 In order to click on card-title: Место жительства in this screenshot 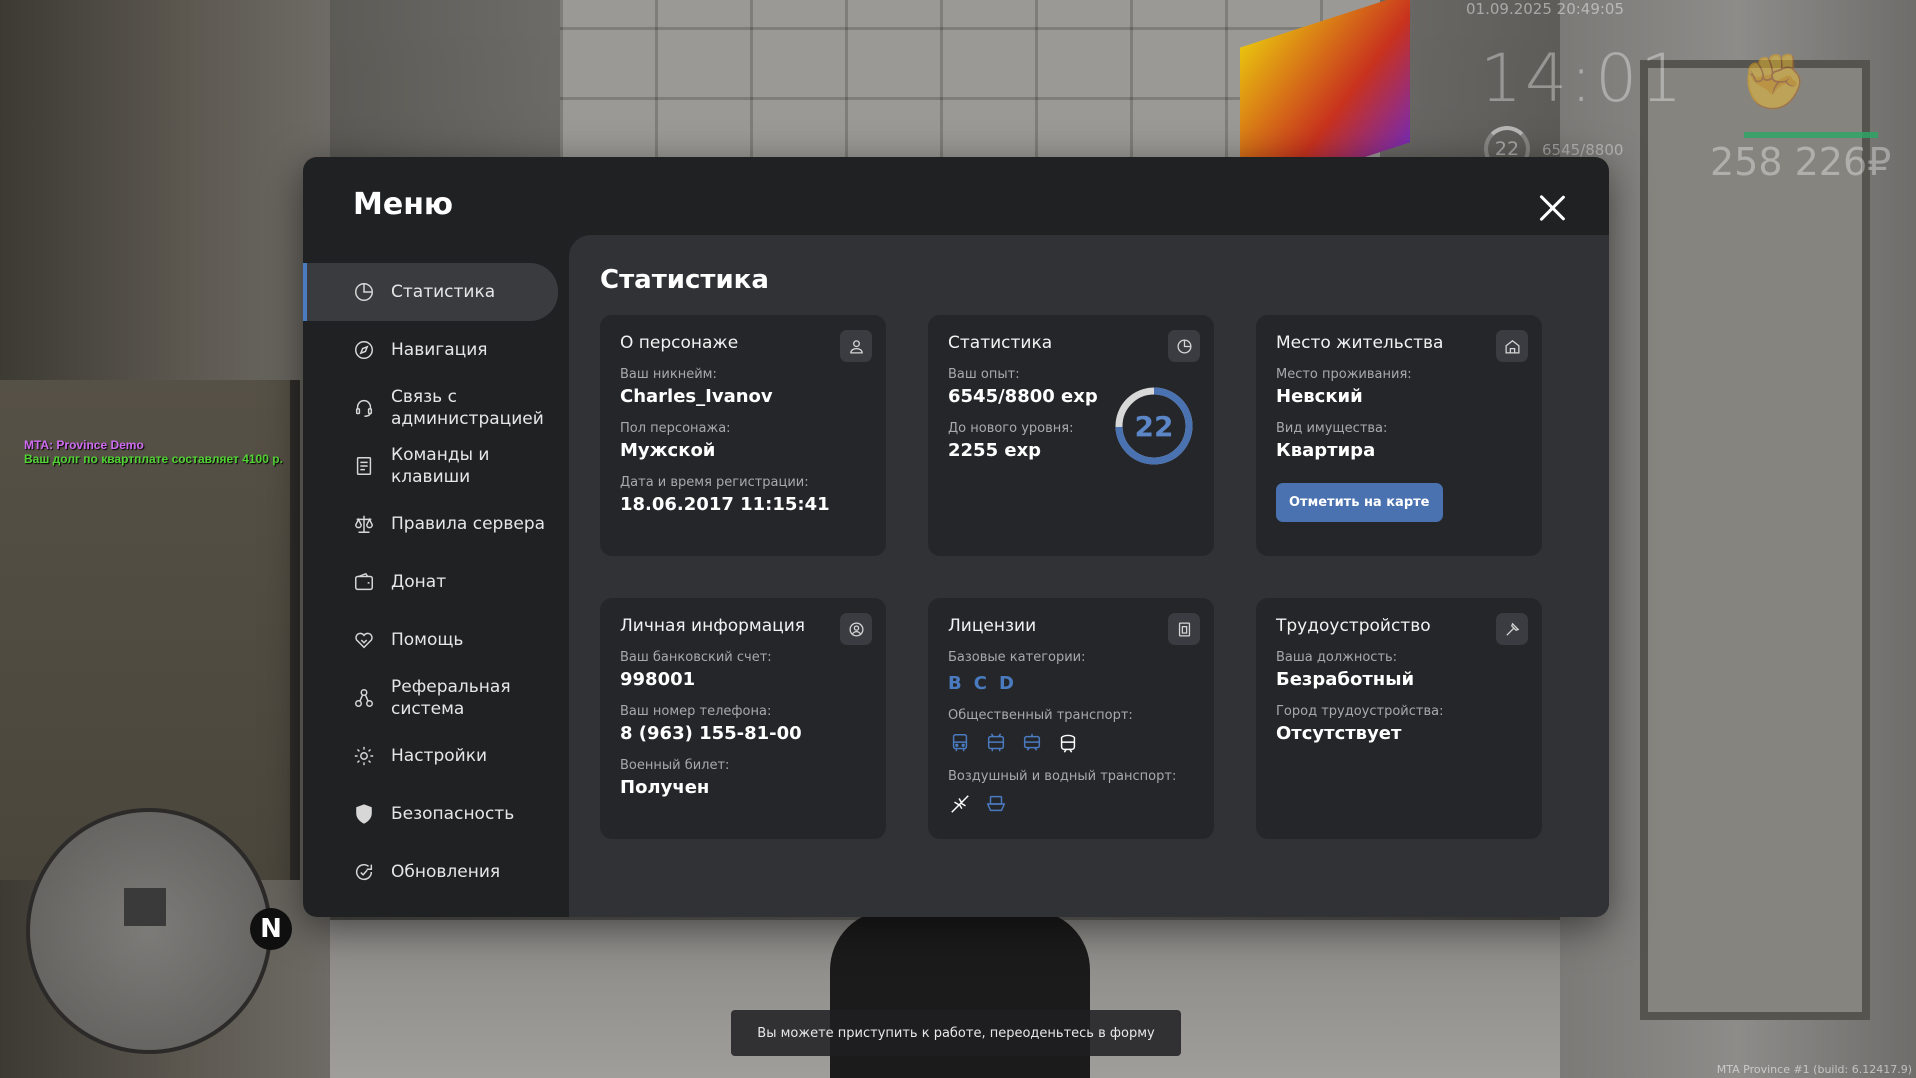, I will do `click(1360, 343)`.